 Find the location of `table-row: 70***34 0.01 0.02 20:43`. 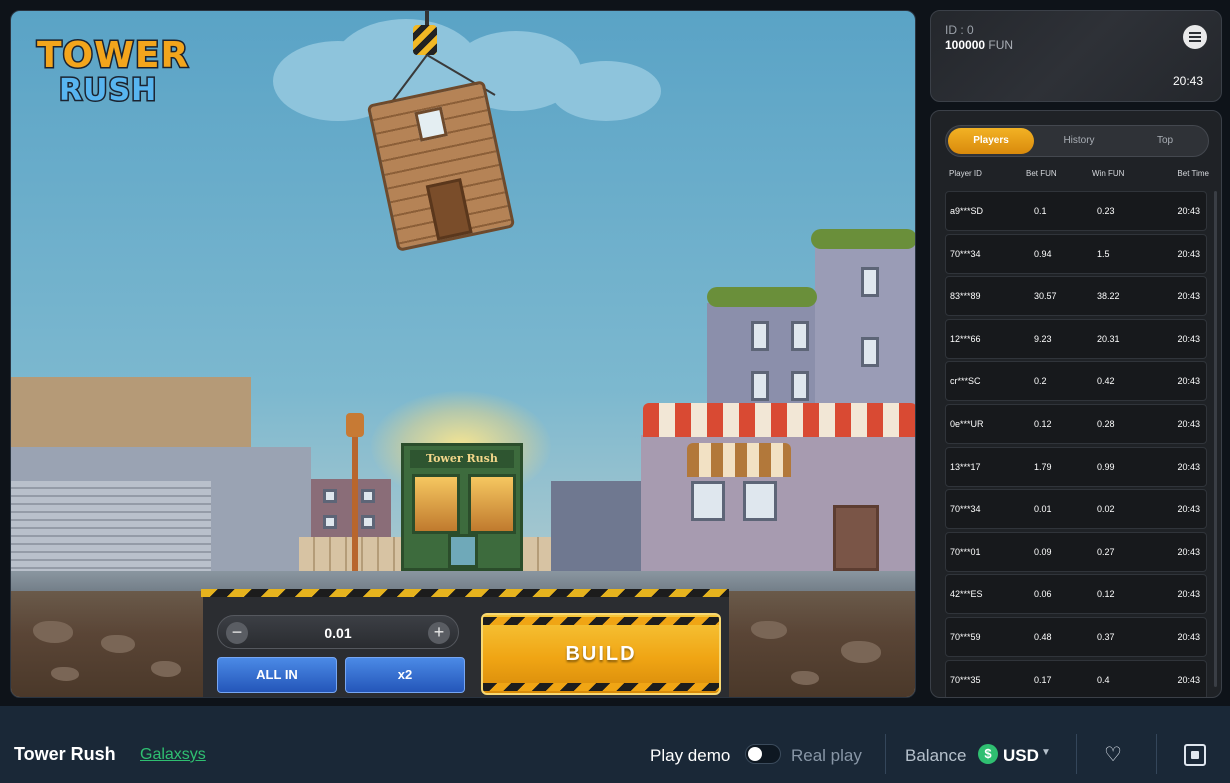

table-row: 70***34 0.01 0.02 20:43 is located at coordinates (1076, 509).